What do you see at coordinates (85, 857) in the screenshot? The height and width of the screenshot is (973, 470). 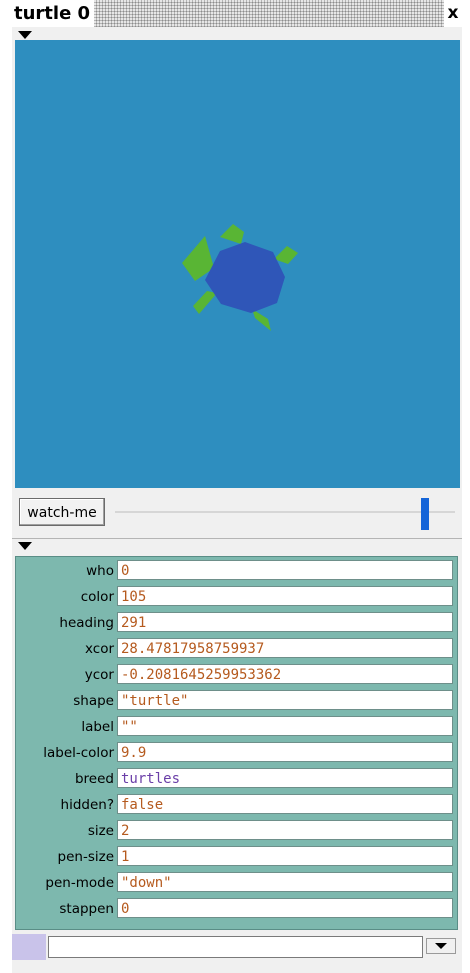 I see `variable-label: pen-size` at bounding box center [85, 857].